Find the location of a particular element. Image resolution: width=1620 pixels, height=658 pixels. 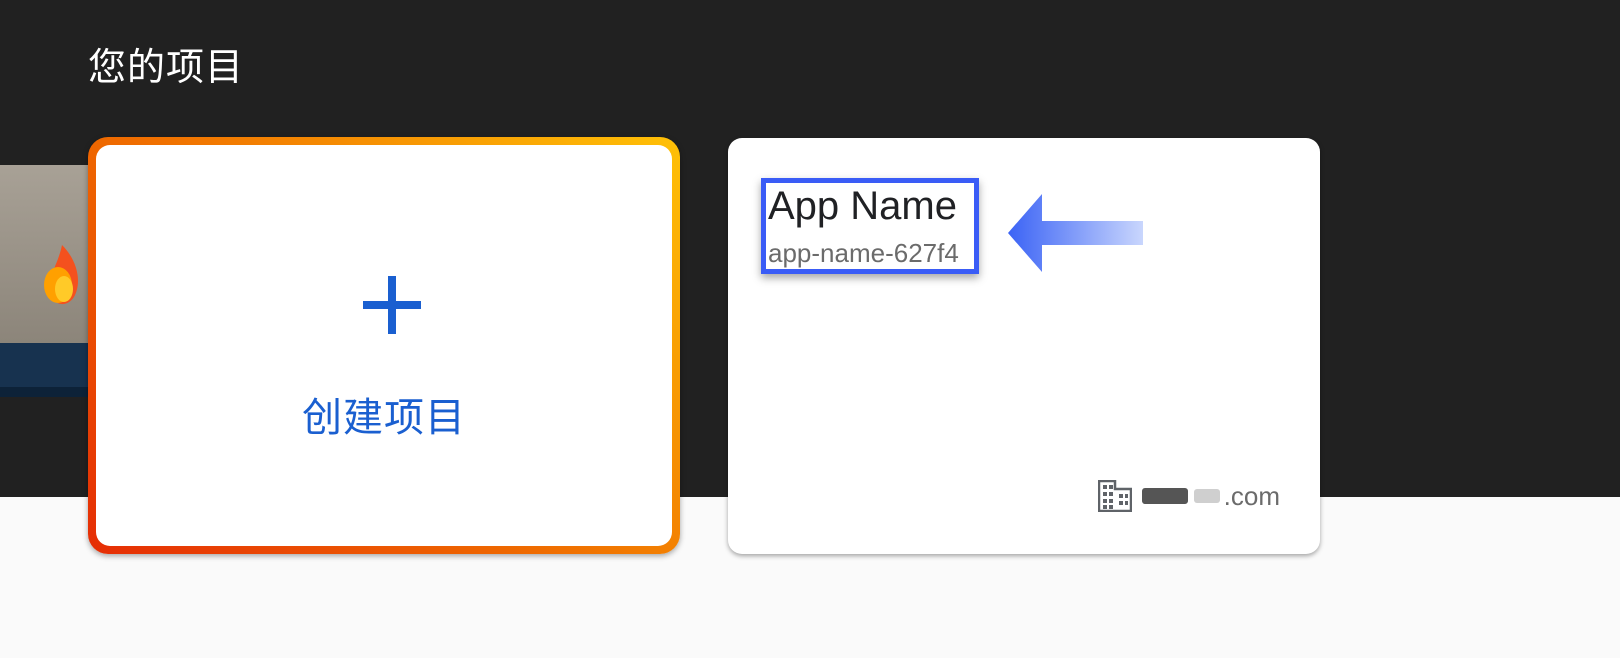

organization-domain: .com is located at coordinates (1210, 496).